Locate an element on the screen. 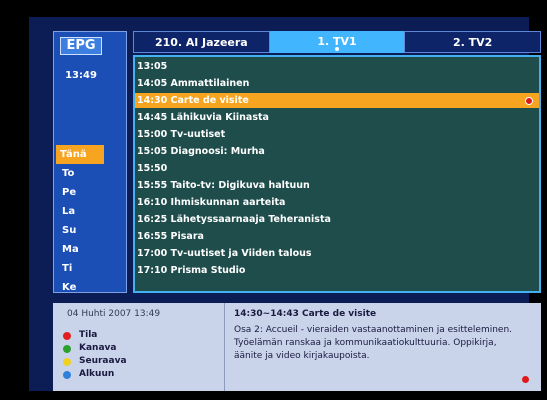  programme-row: 15:55 Taito-tv: Digikuva haltuun is located at coordinates (223, 185).